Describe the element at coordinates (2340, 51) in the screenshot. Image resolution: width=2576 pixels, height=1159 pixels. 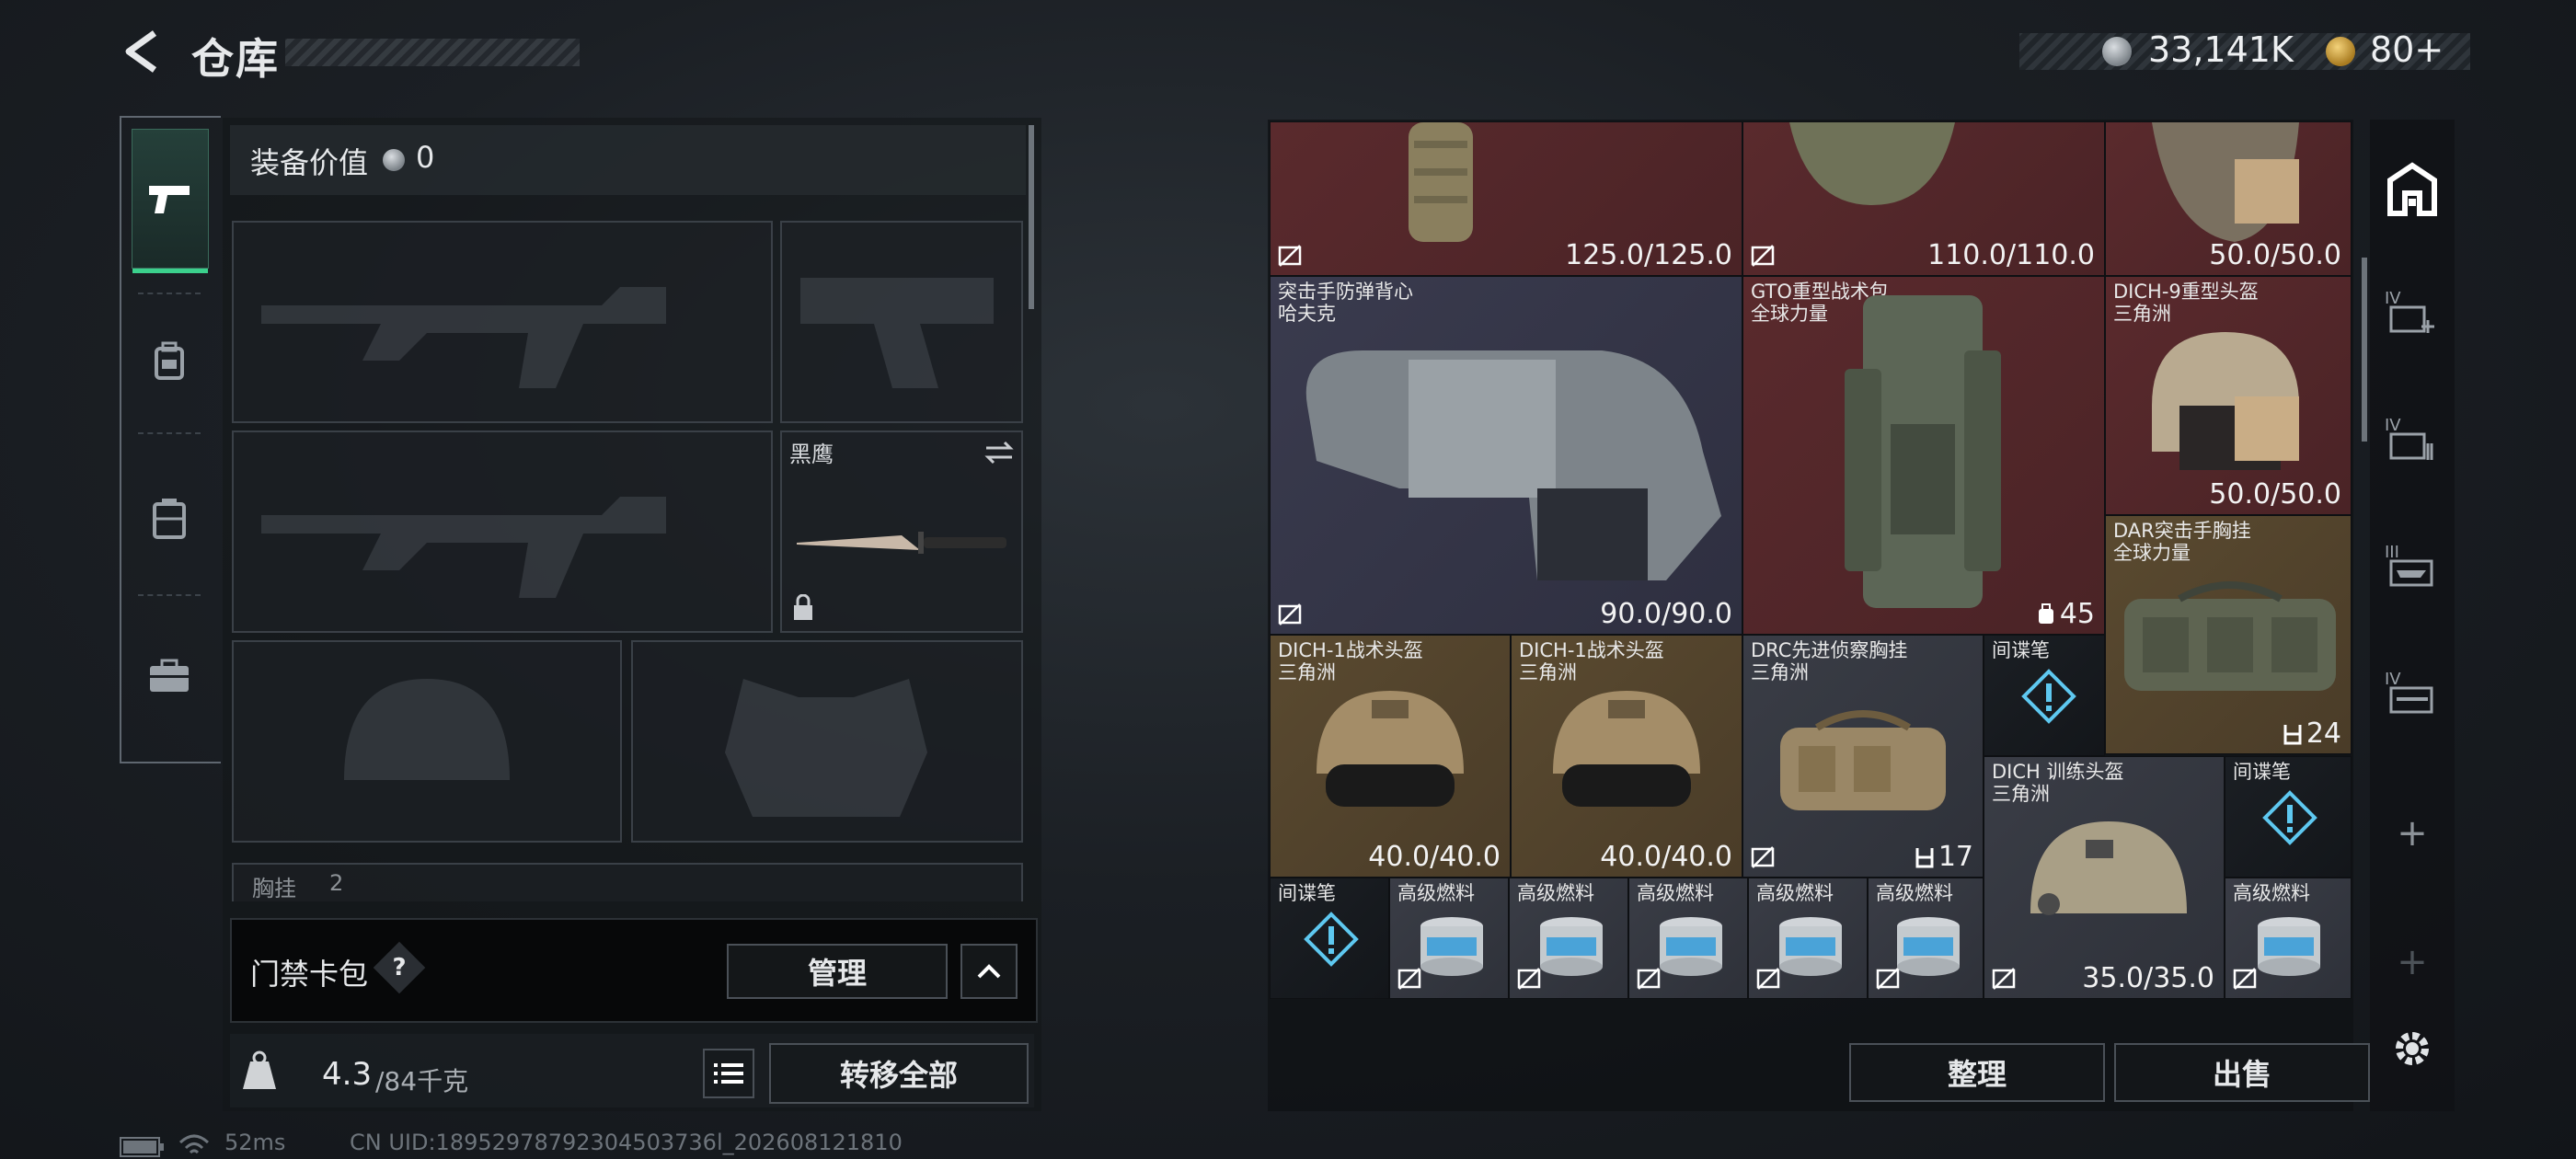
I see `gold-coin-icon` at that location.